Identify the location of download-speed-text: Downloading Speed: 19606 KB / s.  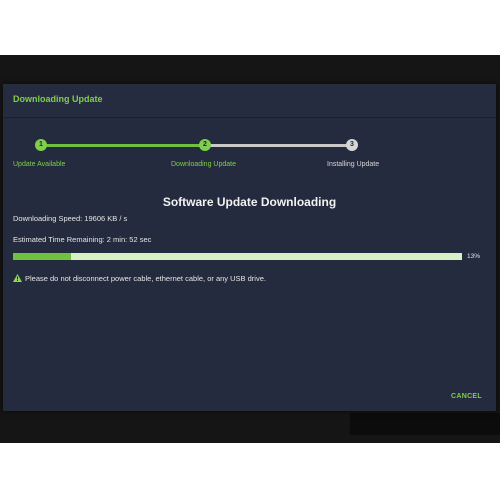
(70, 218).